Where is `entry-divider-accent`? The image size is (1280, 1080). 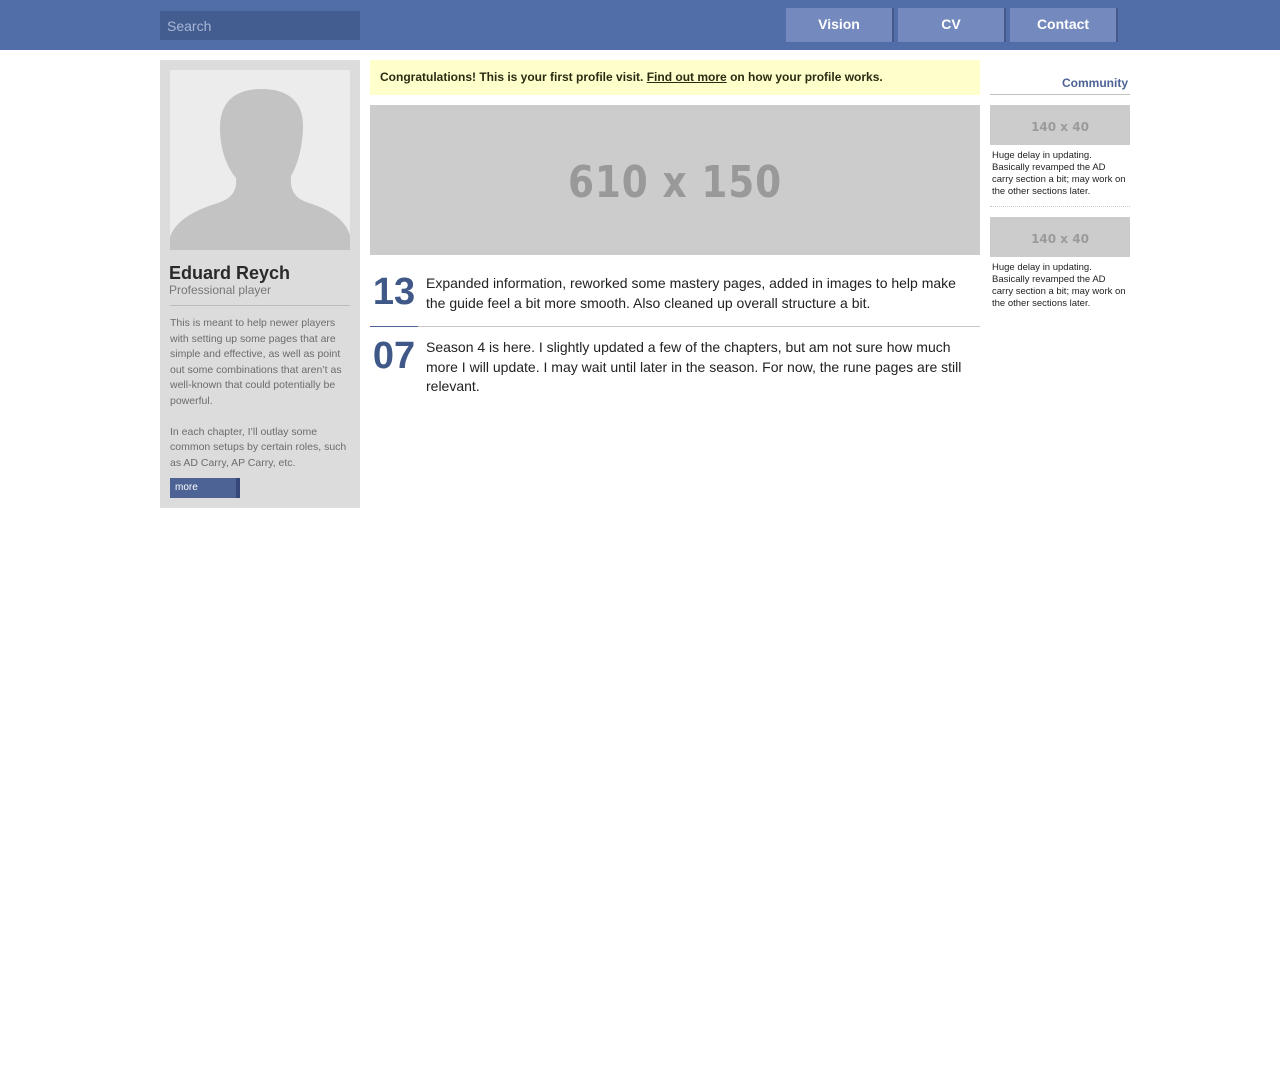
entry-divider-accent is located at coordinates (394, 326).